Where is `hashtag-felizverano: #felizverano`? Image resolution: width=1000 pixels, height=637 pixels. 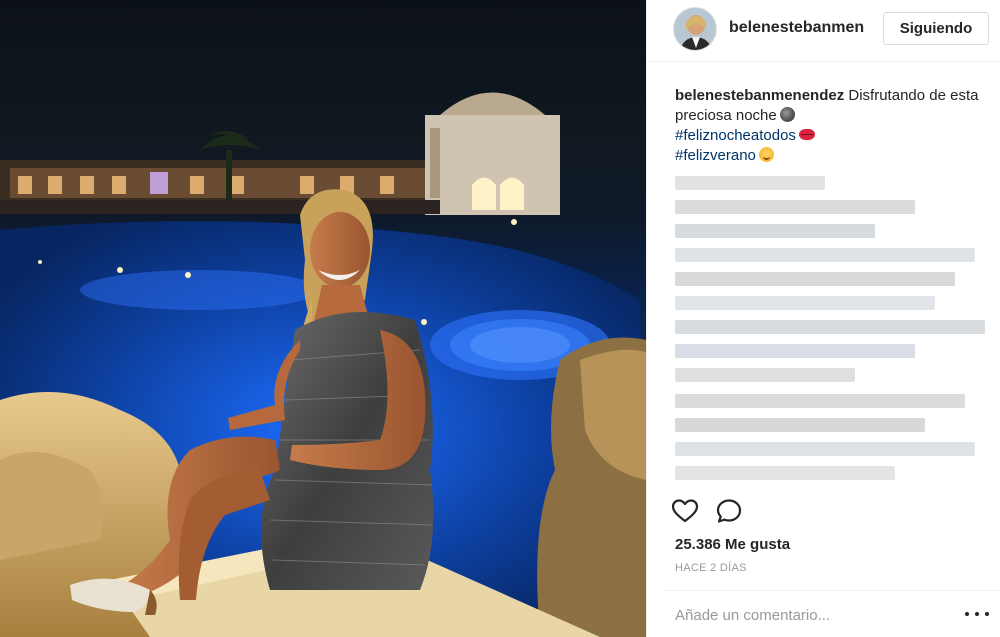
hashtag-felizverano: #felizverano is located at coordinates (715, 155).